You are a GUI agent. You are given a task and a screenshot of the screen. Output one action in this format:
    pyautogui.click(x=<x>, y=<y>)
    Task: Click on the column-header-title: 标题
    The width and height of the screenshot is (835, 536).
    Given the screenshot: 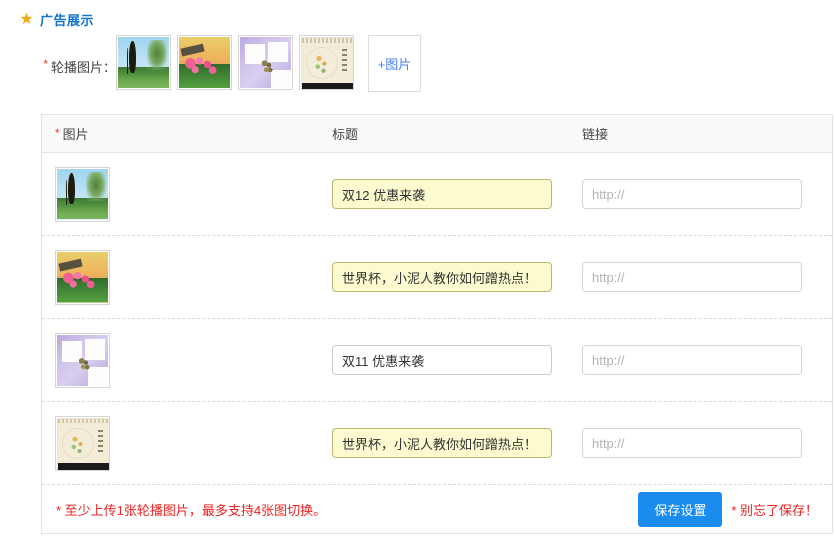 What is the action you would take?
    pyautogui.click(x=345, y=134)
    